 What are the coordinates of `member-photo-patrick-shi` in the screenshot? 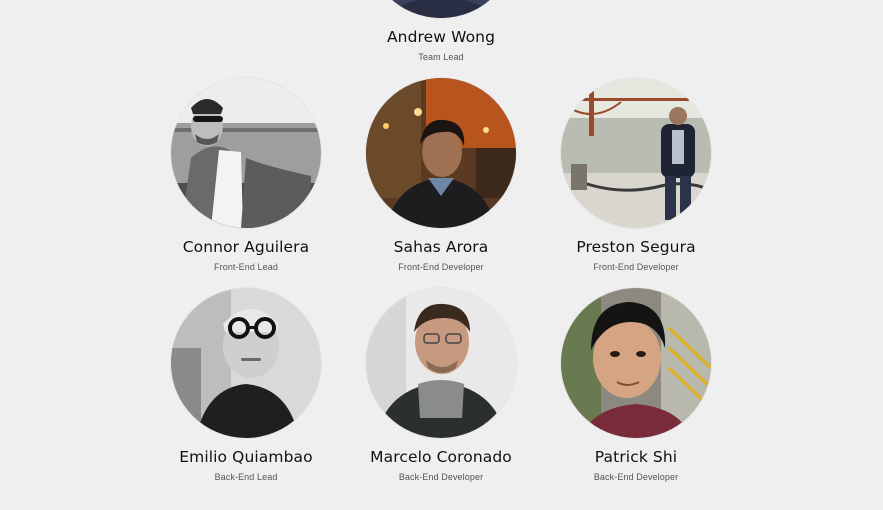 It's located at (636, 363).